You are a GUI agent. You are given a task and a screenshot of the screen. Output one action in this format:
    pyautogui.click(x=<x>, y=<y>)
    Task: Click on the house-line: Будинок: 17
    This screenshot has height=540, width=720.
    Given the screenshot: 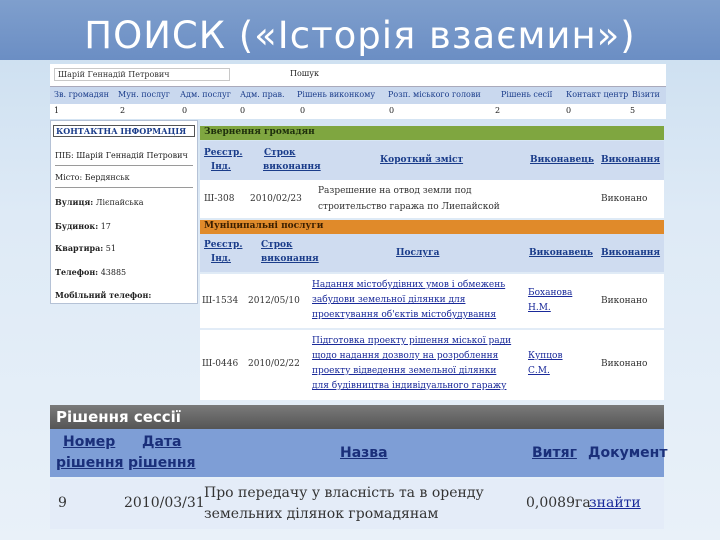 What is the action you would take?
    pyautogui.click(x=83, y=226)
    